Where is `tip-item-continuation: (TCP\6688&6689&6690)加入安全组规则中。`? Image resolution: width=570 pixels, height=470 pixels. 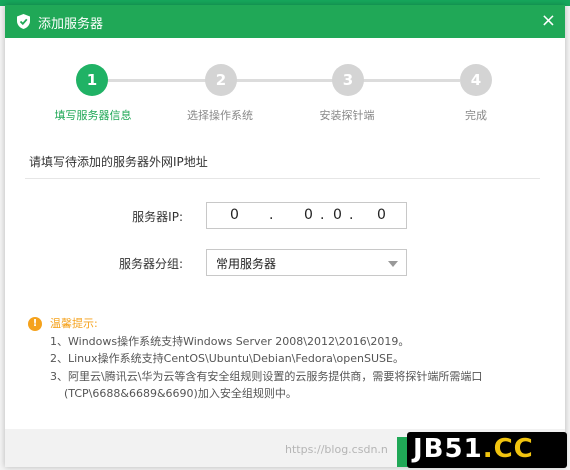 tip-item-continuation: (TCP\6688&6689&6690)加入安全组规则中。 is located at coordinates (180, 393).